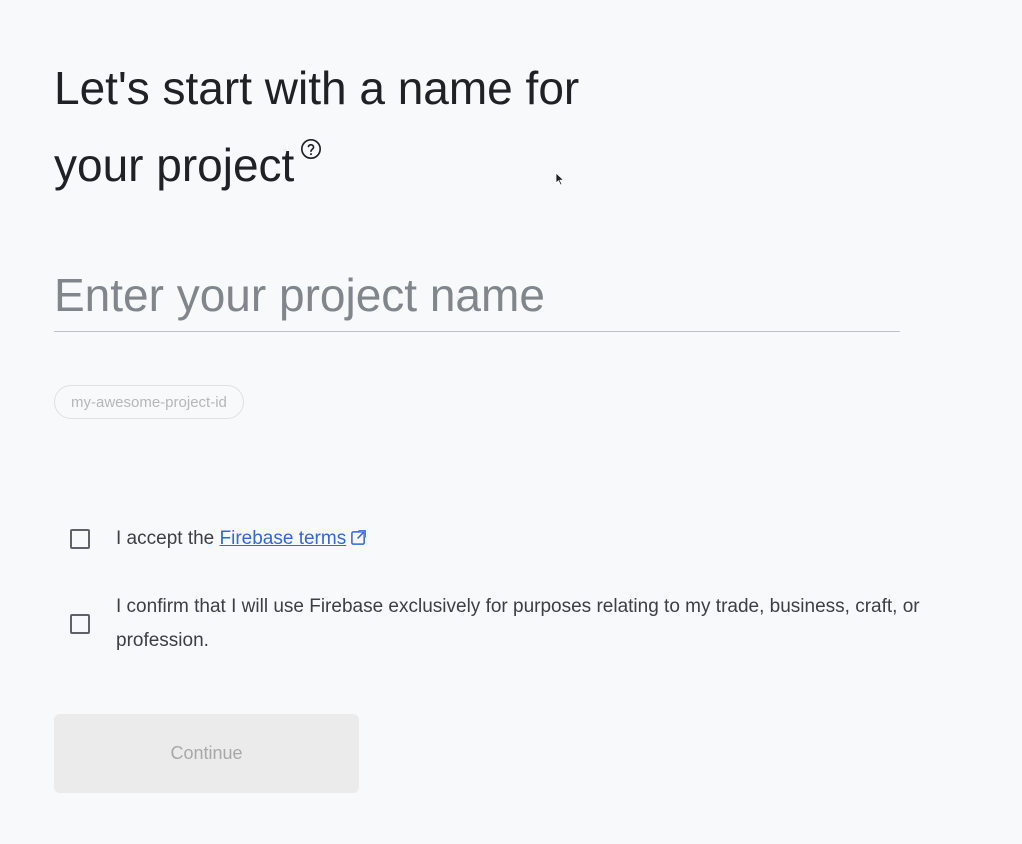 Image resolution: width=1022 pixels, height=844 pixels. What do you see at coordinates (477, 295) in the screenshot?
I see `project-name-input` at bounding box center [477, 295].